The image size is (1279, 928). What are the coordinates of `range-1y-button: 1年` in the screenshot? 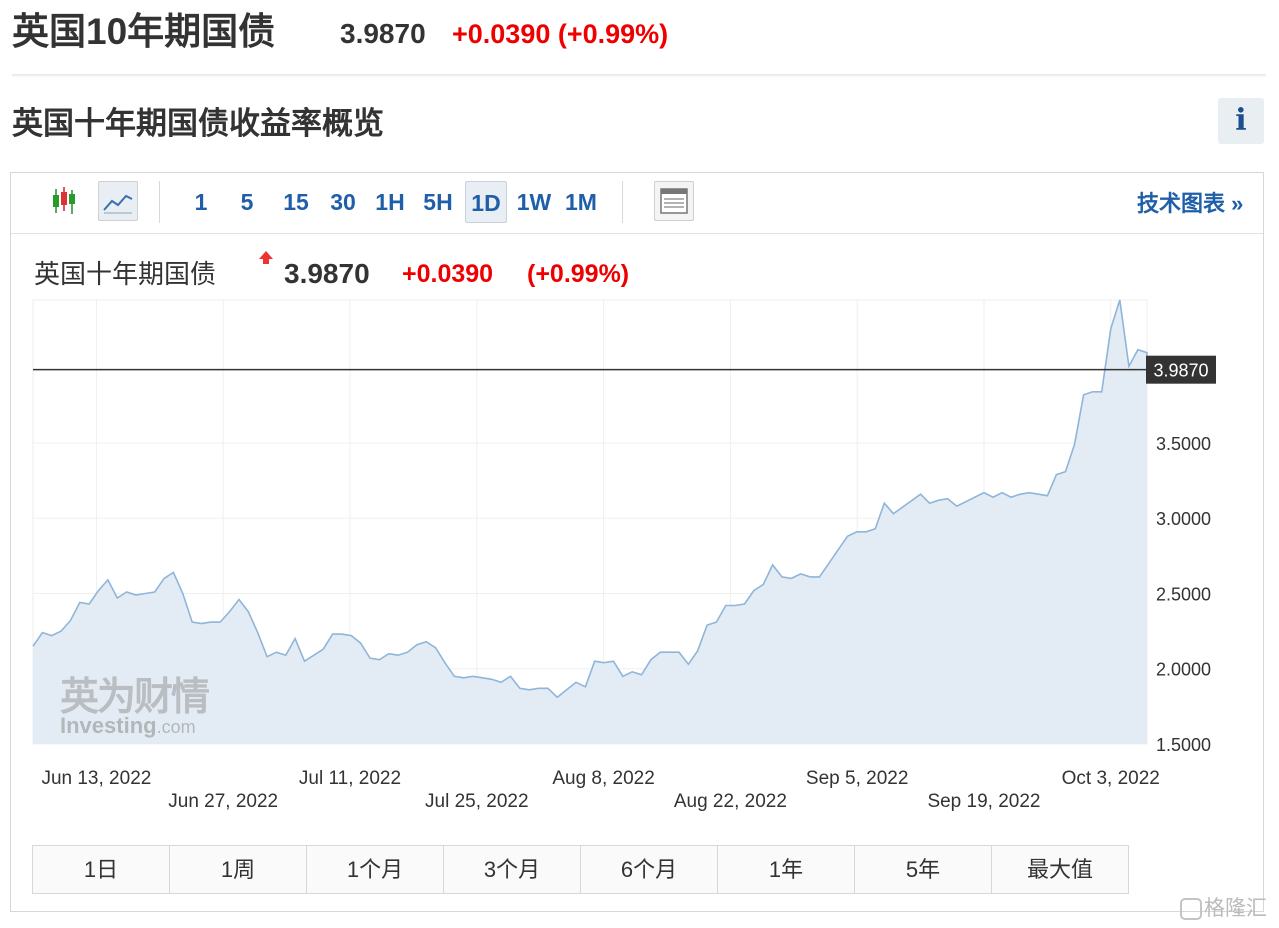 It's located at (786, 869).